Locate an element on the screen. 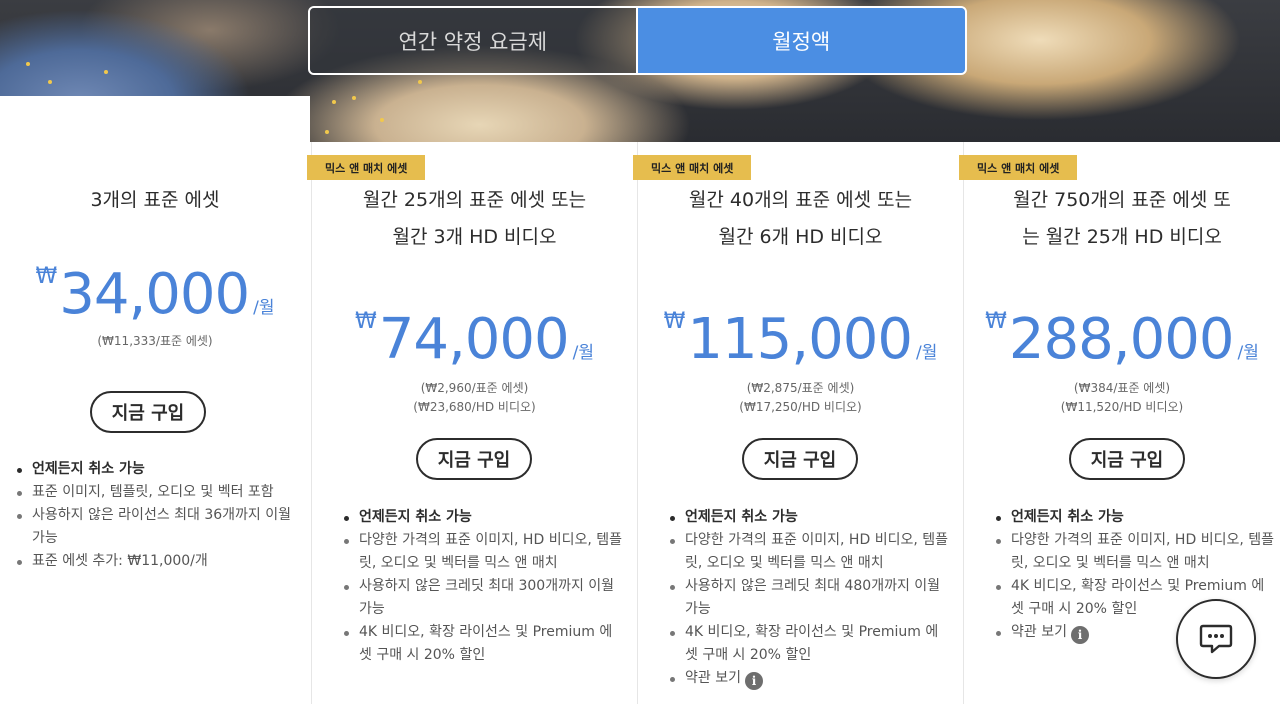  feature-item: 사용하지 않은 크레딧 최대 480개까지 이월 가능 is located at coordinates (808, 598).